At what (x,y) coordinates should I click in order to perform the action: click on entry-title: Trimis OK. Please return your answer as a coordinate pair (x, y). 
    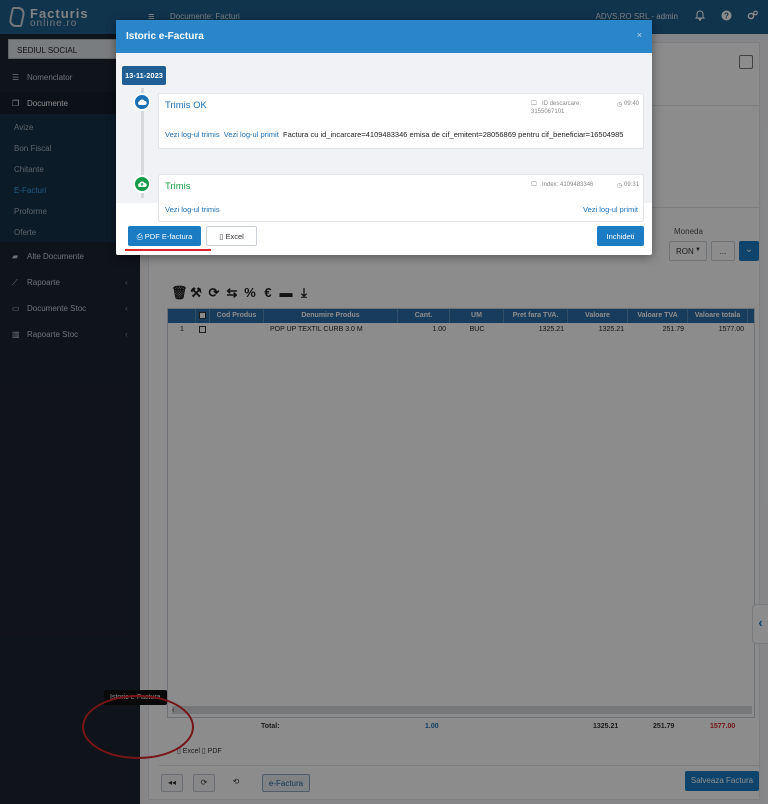
    Looking at the image, I should click on (186, 105).